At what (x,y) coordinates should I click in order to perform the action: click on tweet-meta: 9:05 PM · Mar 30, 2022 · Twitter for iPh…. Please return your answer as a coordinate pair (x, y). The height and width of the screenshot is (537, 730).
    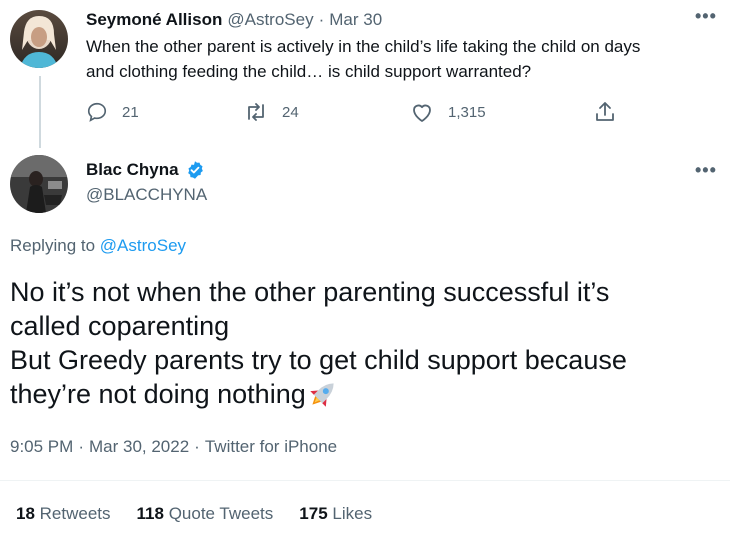
    Looking at the image, I should click on (173, 447).